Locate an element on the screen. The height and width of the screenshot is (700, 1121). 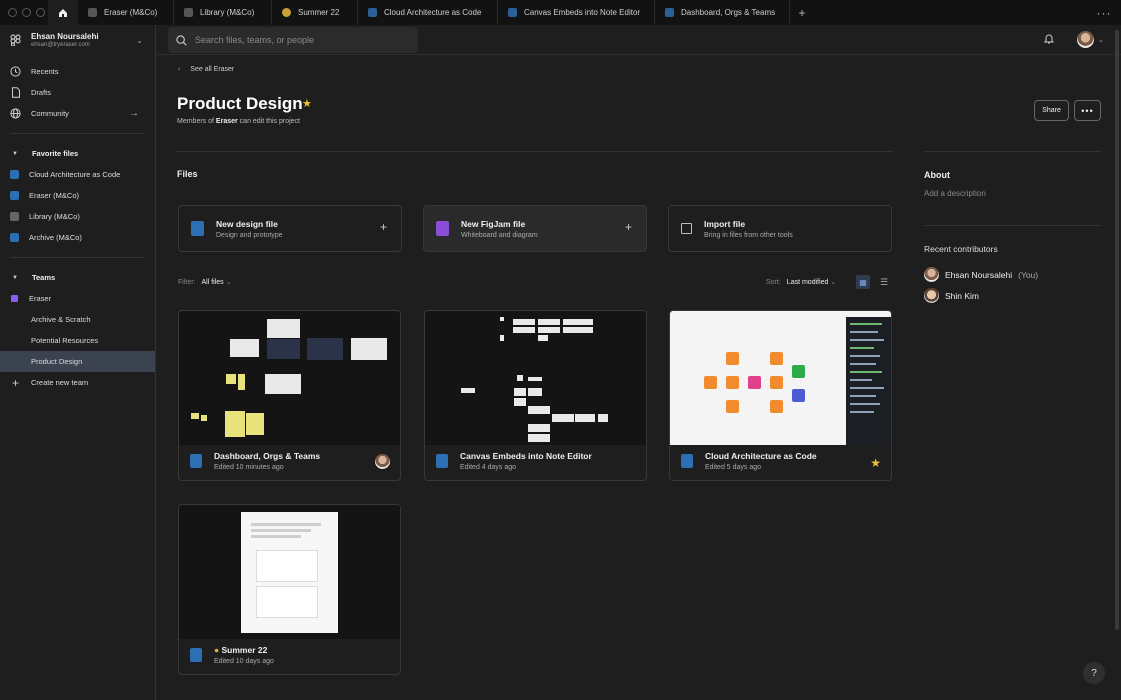
top-bar: ⌄ is located at coordinates (638, 40).